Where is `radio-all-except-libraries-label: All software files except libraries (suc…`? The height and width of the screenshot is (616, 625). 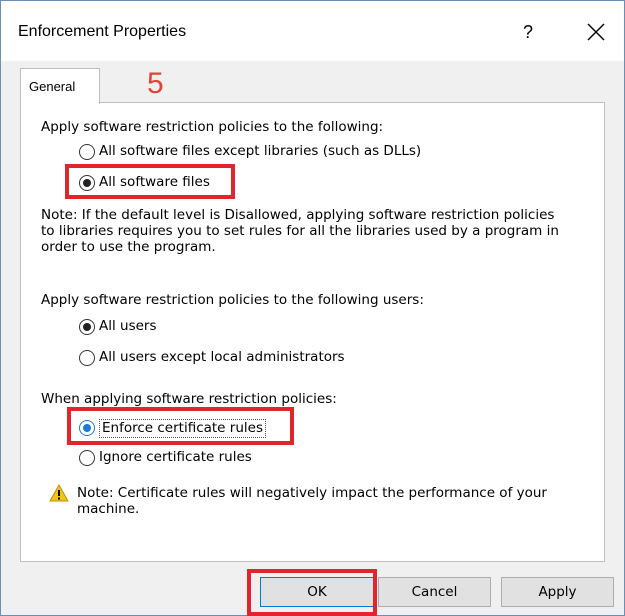
radio-all-except-libraries-label: All software files except libraries (suc… is located at coordinates (260, 151).